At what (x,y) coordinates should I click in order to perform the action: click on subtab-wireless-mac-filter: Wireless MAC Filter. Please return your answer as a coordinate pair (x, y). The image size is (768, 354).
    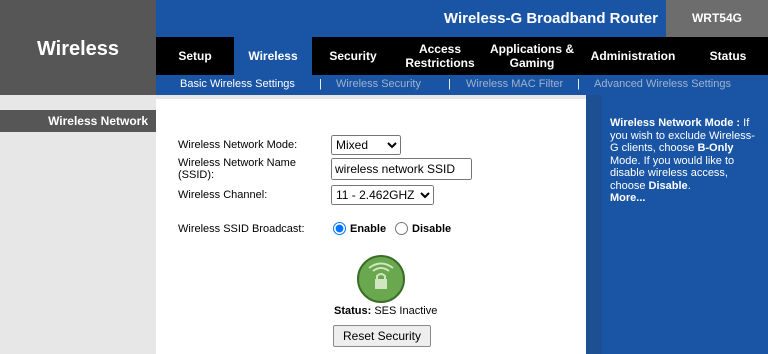
    Looking at the image, I should click on (514, 84).